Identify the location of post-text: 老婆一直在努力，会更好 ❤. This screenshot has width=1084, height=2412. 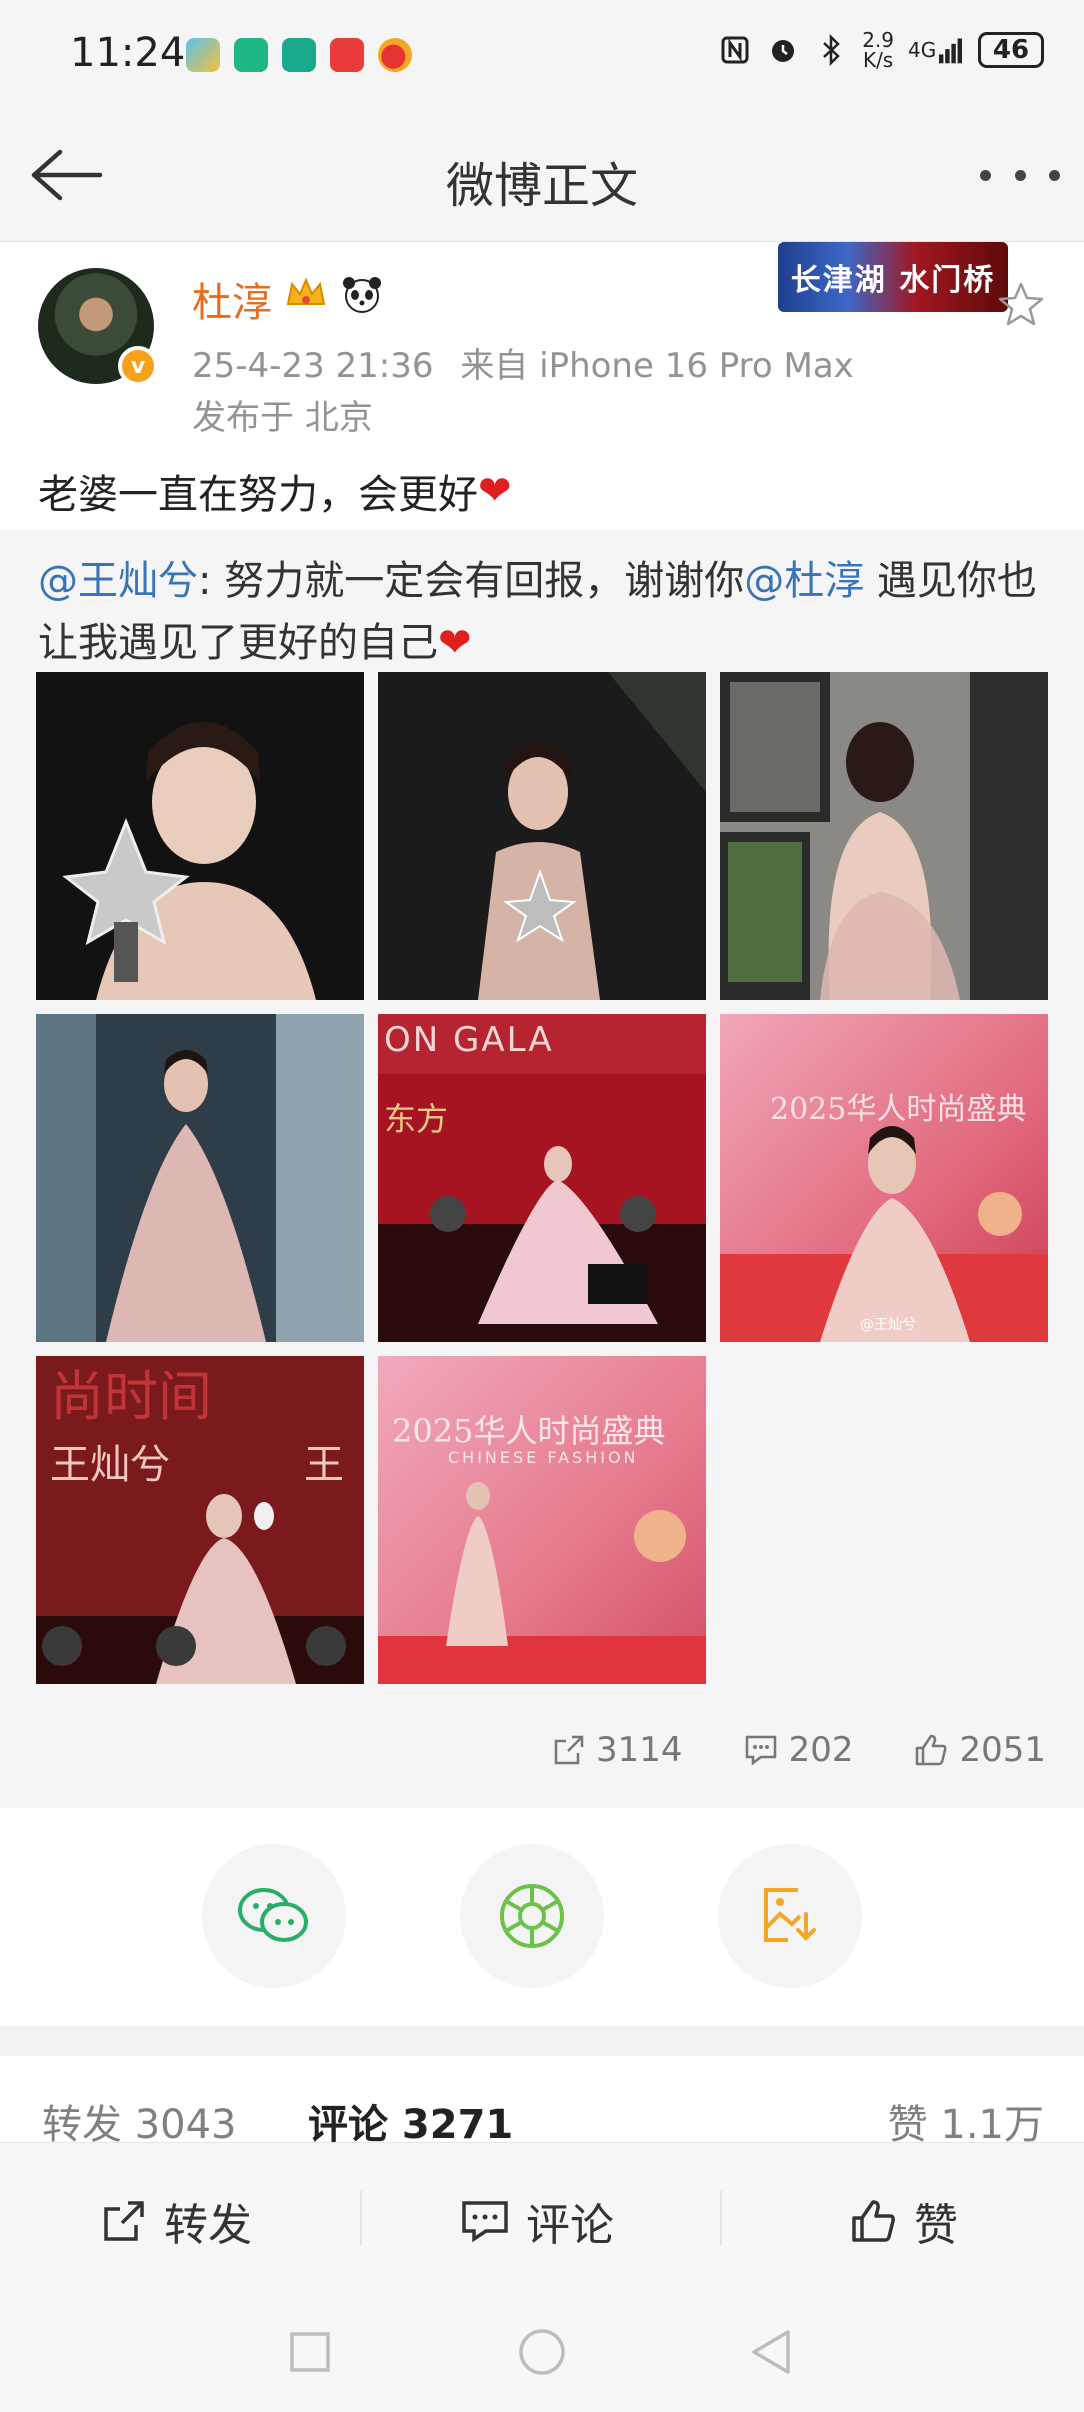
(275, 493).